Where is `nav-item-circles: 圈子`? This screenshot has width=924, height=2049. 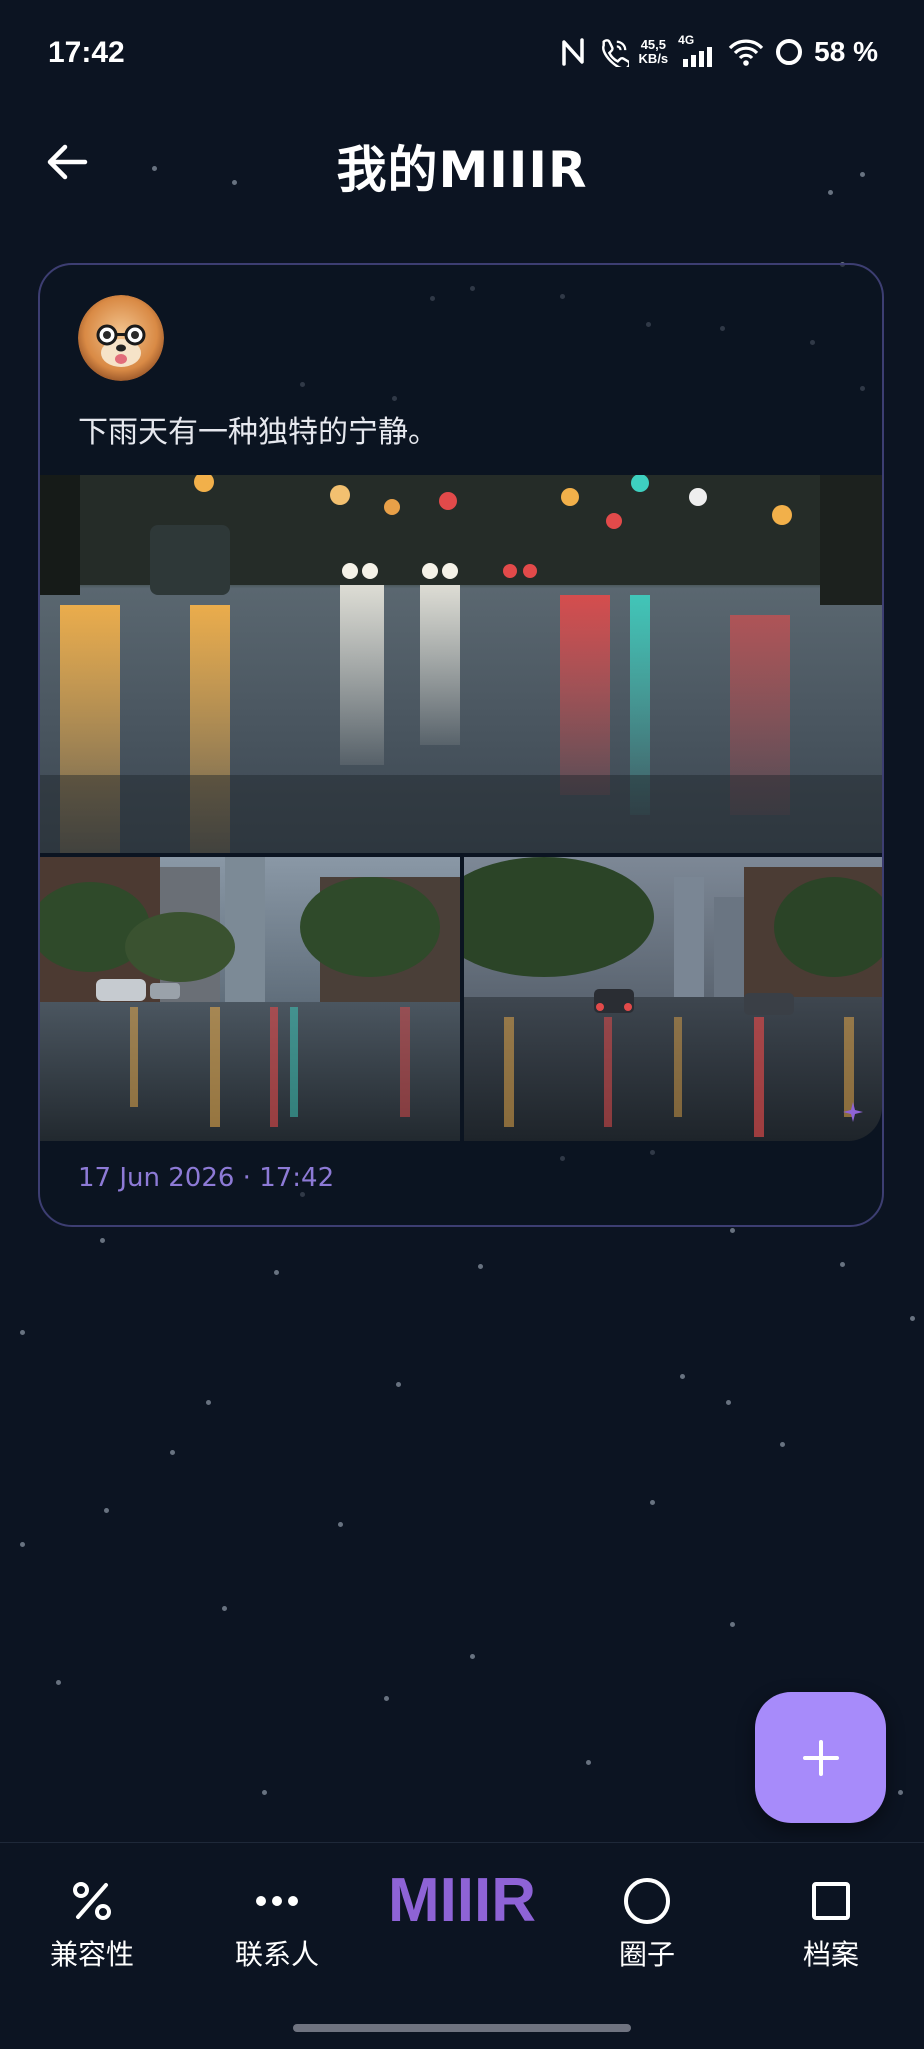
nav-item-circles: 圈子 is located at coordinates (647, 1923).